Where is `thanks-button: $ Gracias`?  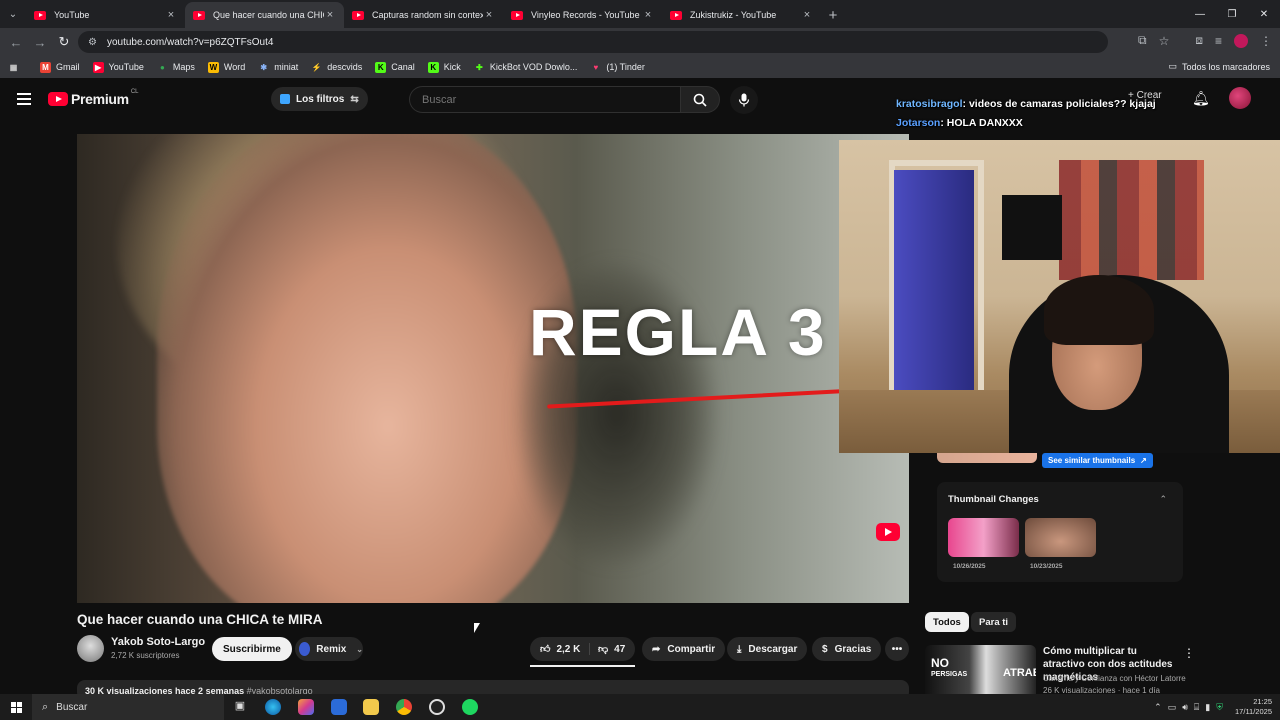 thanks-button: $ Gracias is located at coordinates (847, 649).